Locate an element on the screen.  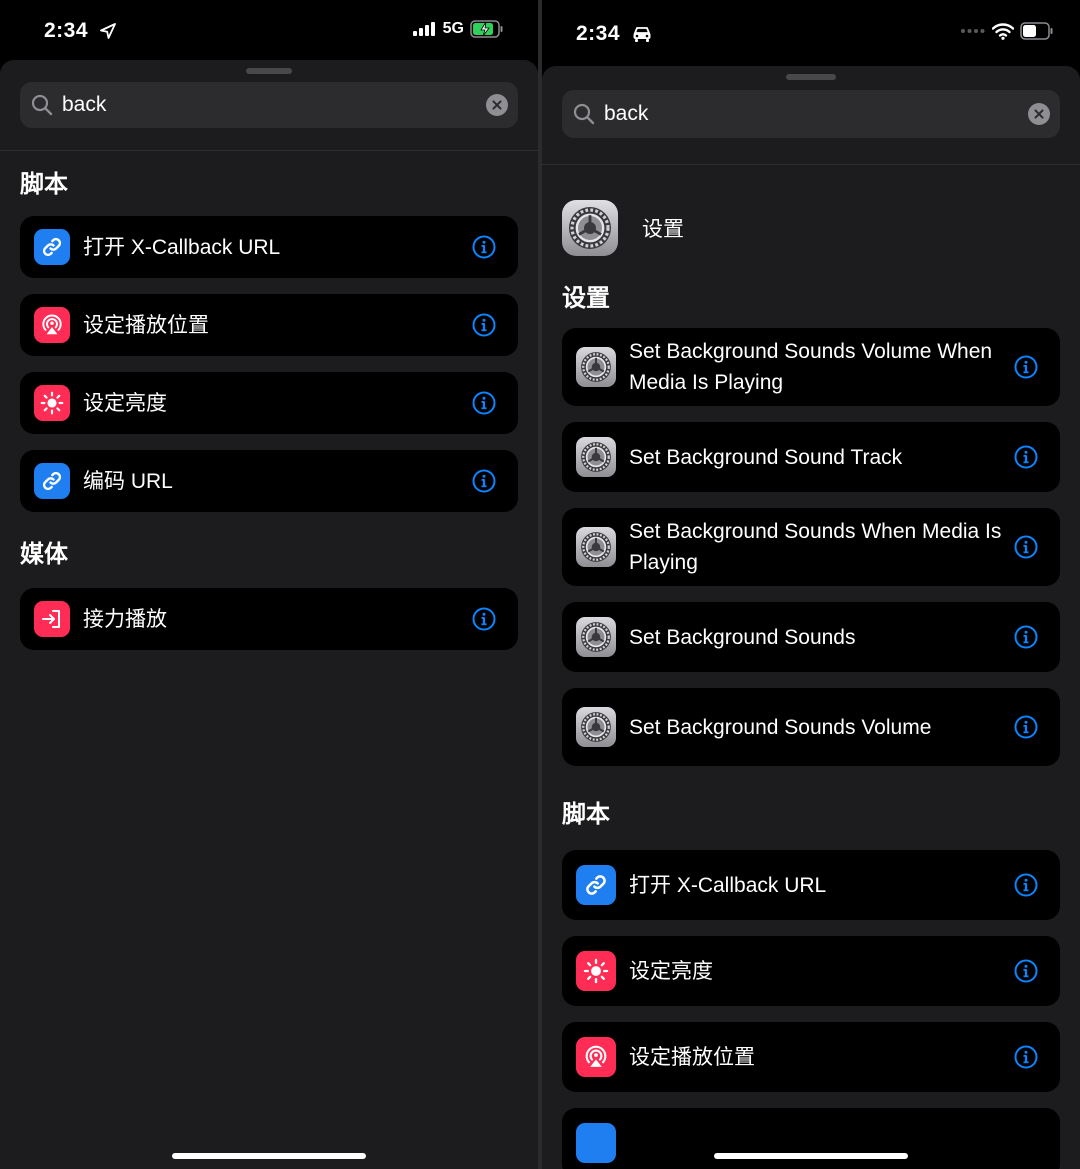
handoff-icon is located at coordinates (52, 619).